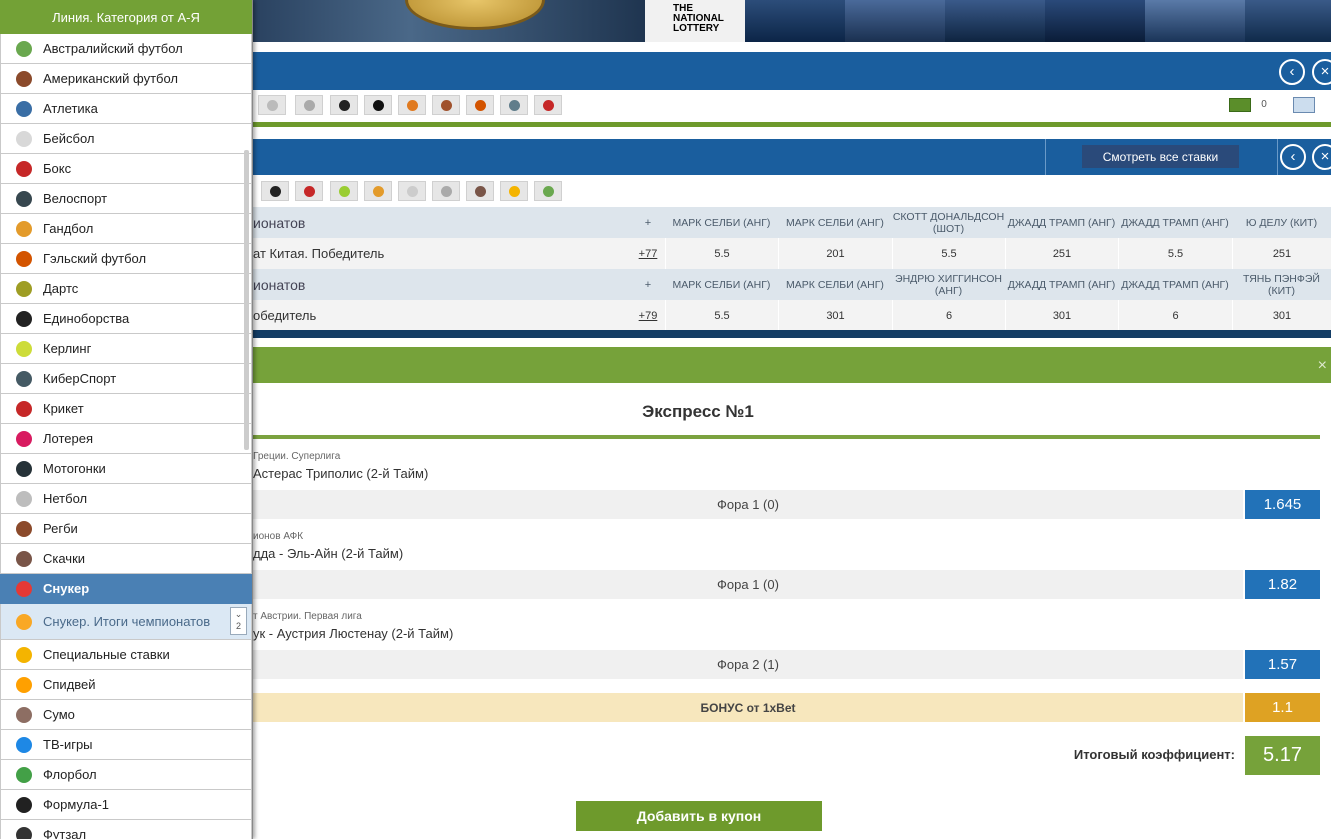 The height and width of the screenshot is (839, 1331). Describe the element at coordinates (126, 229) in the screenshot. I see `sidebar-item: Гандбол` at that location.